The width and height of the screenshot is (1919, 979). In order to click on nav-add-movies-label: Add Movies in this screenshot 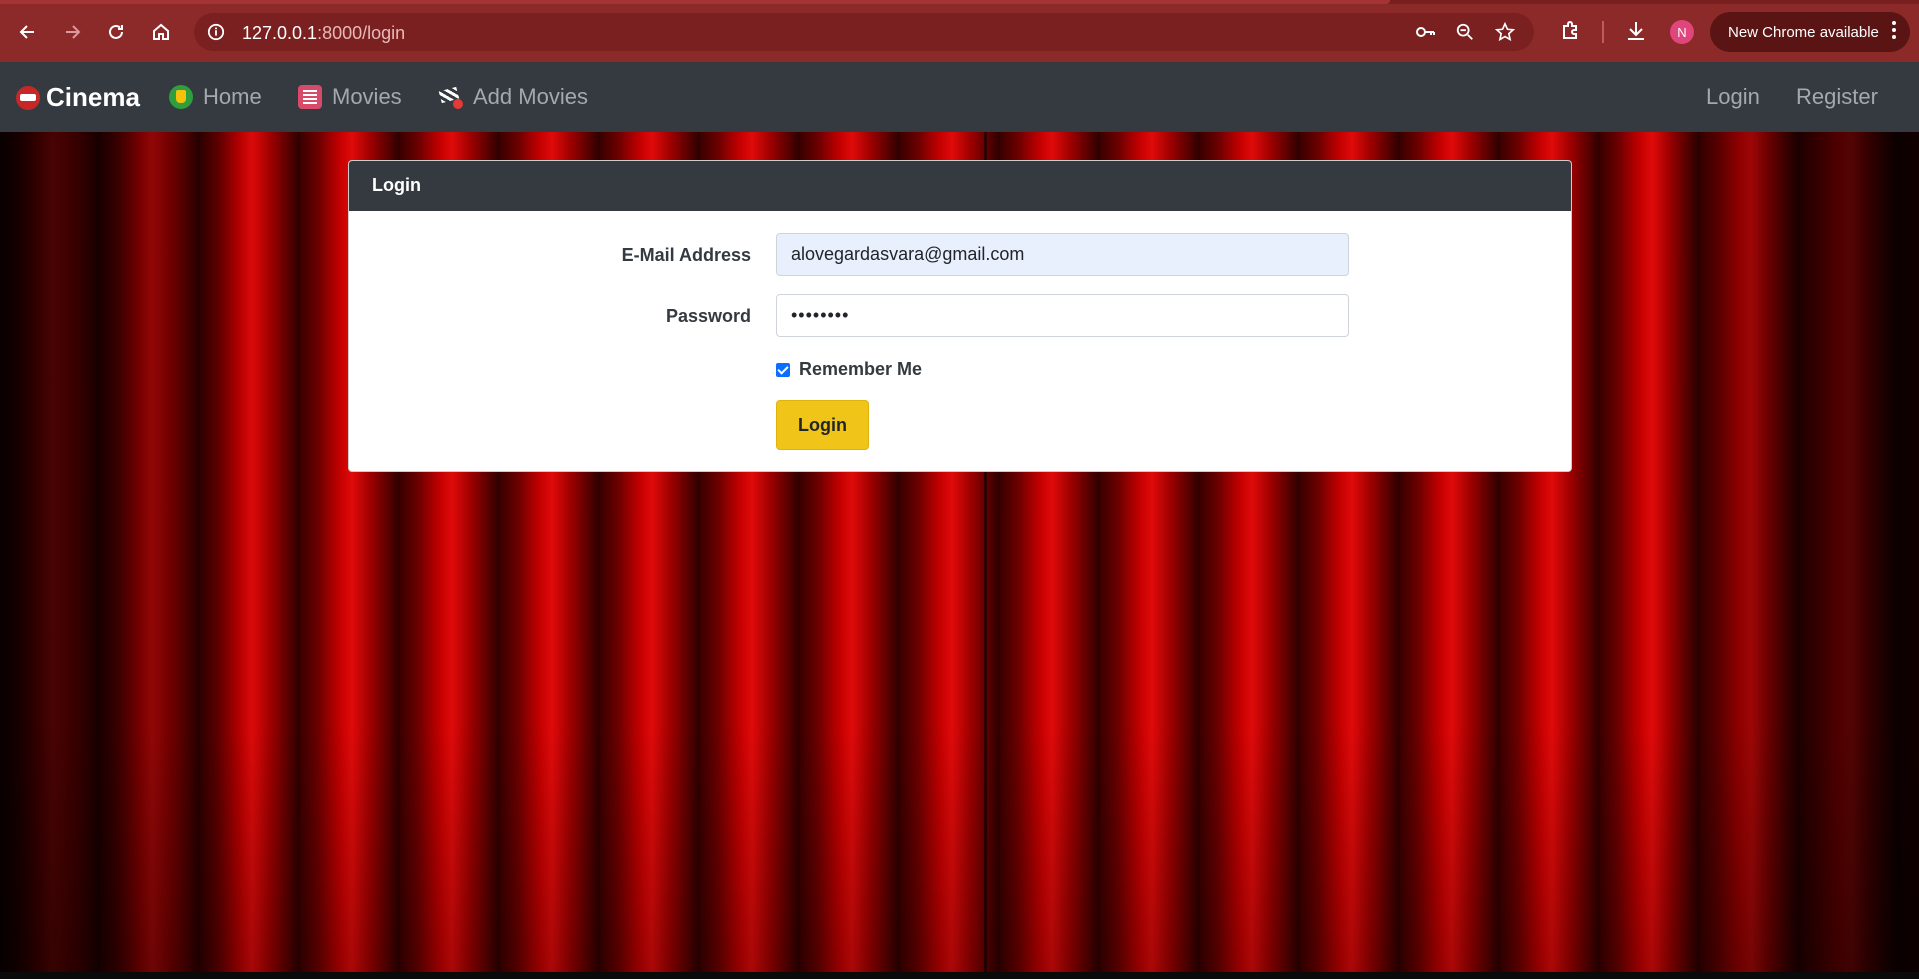, I will do `click(530, 96)`.